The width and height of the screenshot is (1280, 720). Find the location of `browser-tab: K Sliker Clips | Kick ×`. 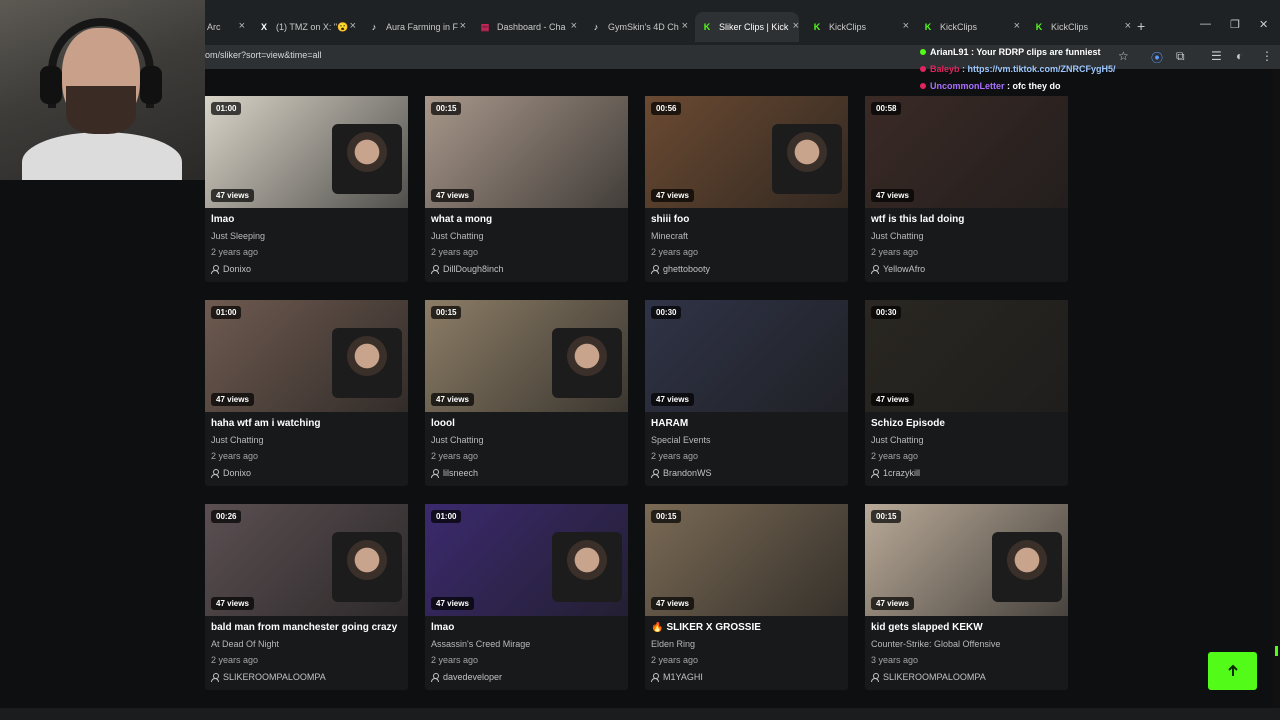

browser-tab: K Sliker Clips | Kick × is located at coordinates (747, 27).